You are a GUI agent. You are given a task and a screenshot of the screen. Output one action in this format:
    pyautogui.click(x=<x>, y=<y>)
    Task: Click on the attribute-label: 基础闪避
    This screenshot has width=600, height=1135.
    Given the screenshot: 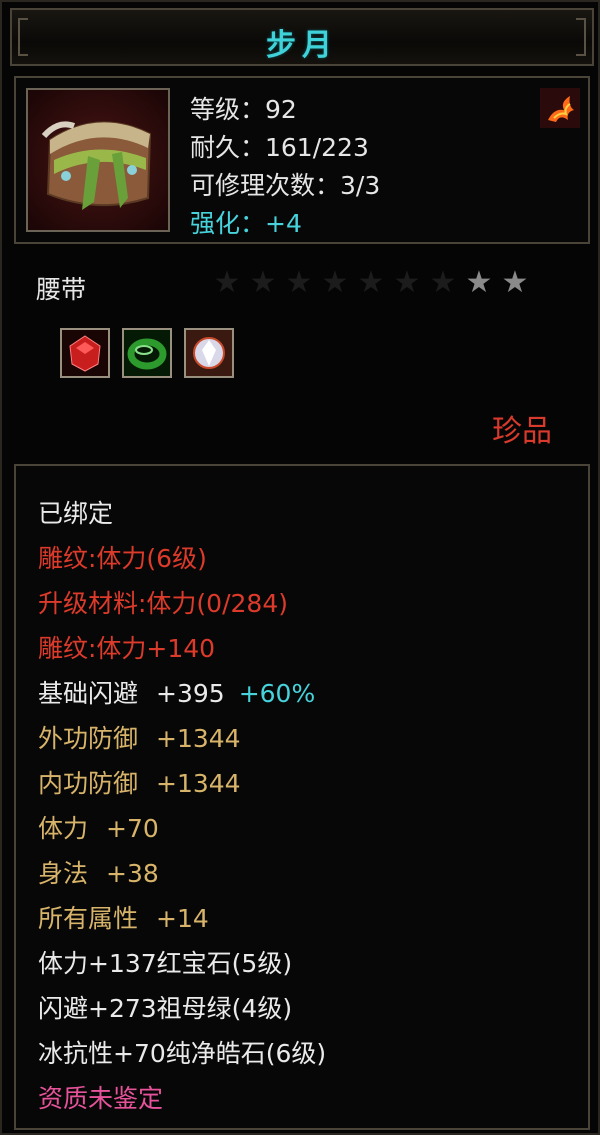 What is the action you would take?
    pyautogui.click(x=88, y=693)
    